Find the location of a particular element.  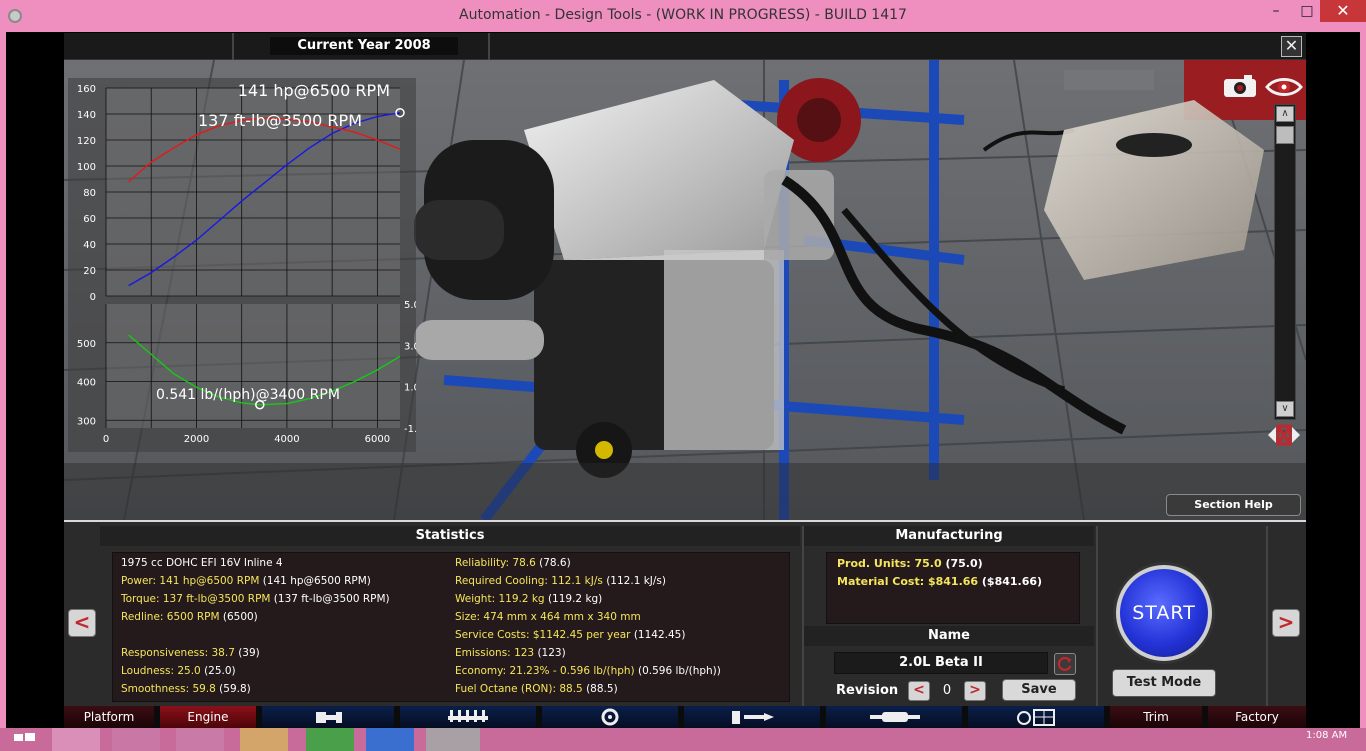

stat-smoothness: Smoothness: 59.8 (59.8) is located at coordinates (186, 689).